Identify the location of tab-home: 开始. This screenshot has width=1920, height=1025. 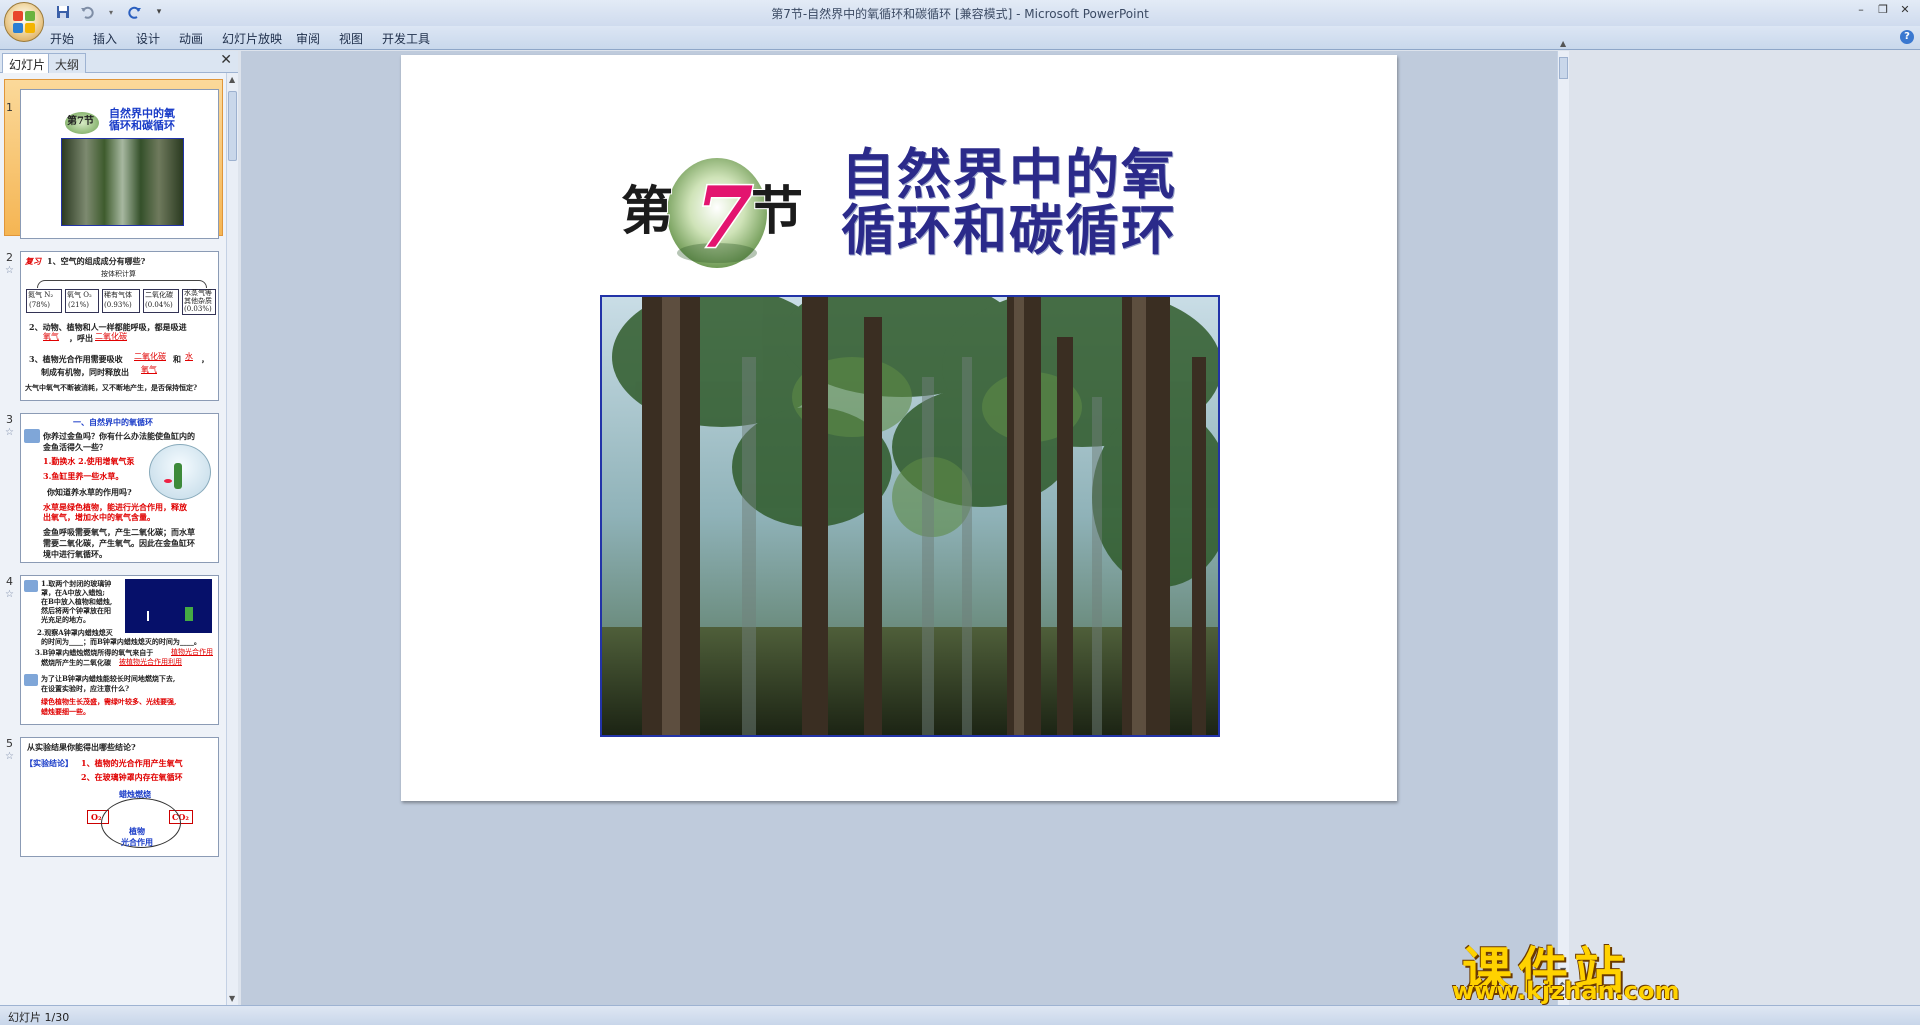
(62, 38).